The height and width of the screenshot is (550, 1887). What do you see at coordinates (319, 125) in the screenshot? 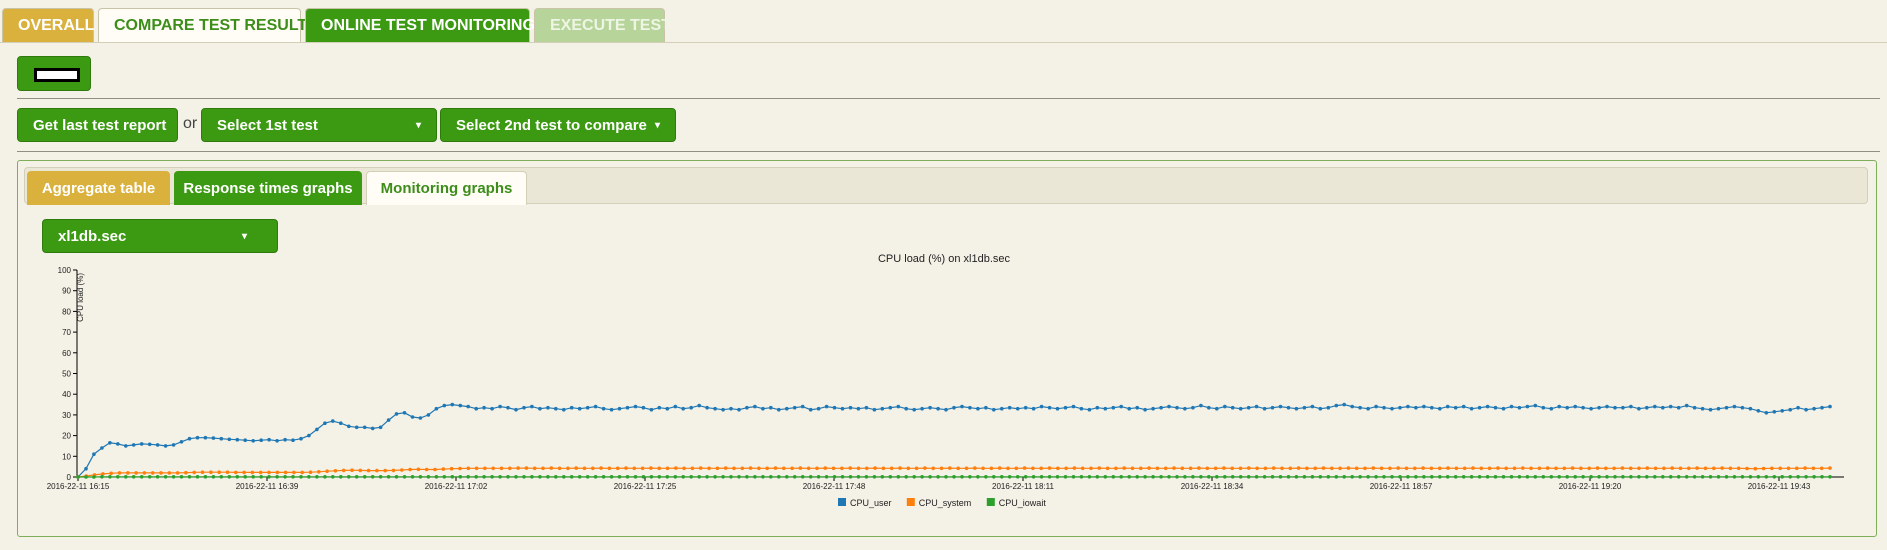
I see `select-first-test-dropdown: Select 1st test ▾` at bounding box center [319, 125].